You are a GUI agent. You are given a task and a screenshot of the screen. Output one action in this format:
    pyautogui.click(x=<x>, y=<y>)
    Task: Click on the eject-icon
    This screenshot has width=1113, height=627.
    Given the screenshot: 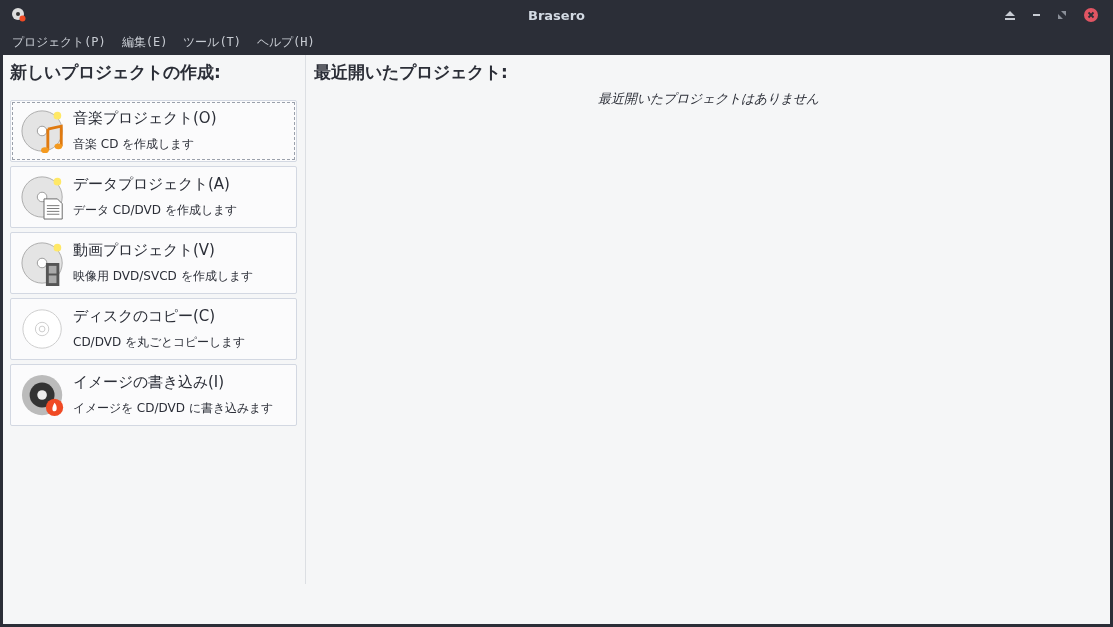 What is the action you would take?
    pyautogui.click(x=1010, y=15)
    